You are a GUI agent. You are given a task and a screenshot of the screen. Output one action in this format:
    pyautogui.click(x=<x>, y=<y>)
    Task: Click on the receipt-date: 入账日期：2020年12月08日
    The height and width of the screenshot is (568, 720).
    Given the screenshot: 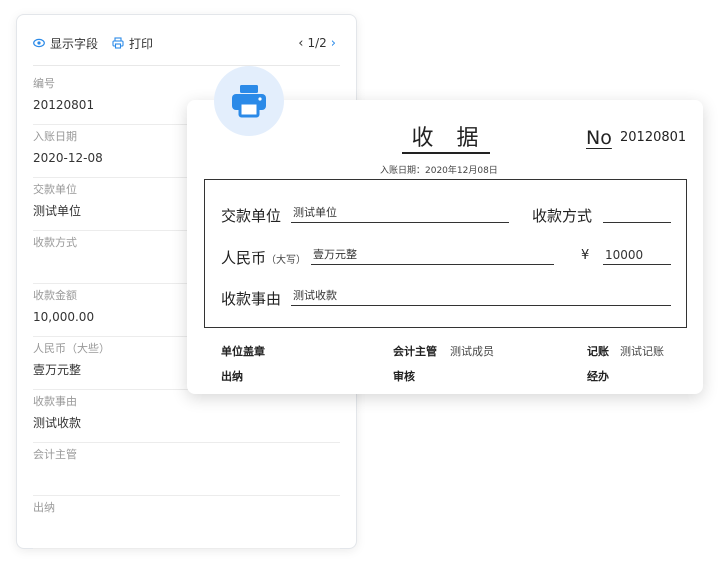 What is the action you would take?
    pyautogui.click(x=439, y=171)
    